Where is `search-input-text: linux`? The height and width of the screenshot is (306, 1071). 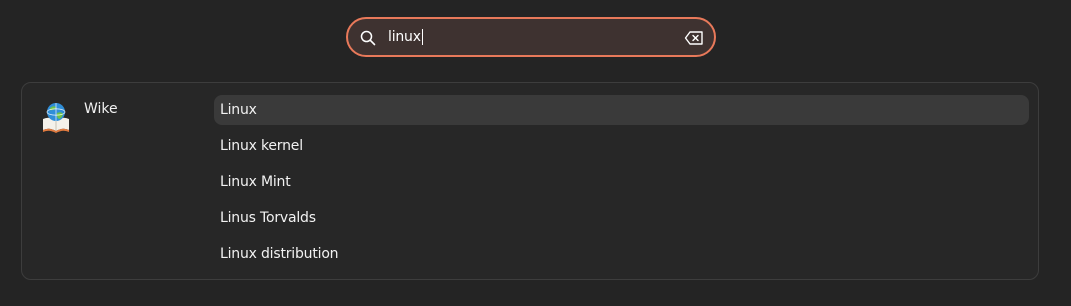 search-input-text: linux is located at coordinates (404, 37).